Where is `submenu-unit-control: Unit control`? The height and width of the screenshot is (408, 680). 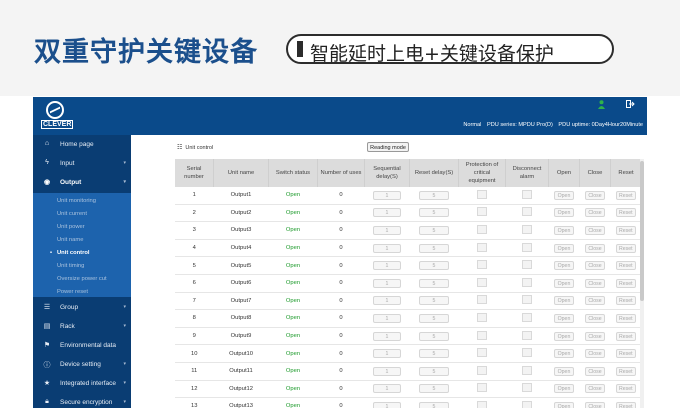
submenu-unit-control: Unit control is located at coordinates (69, 253).